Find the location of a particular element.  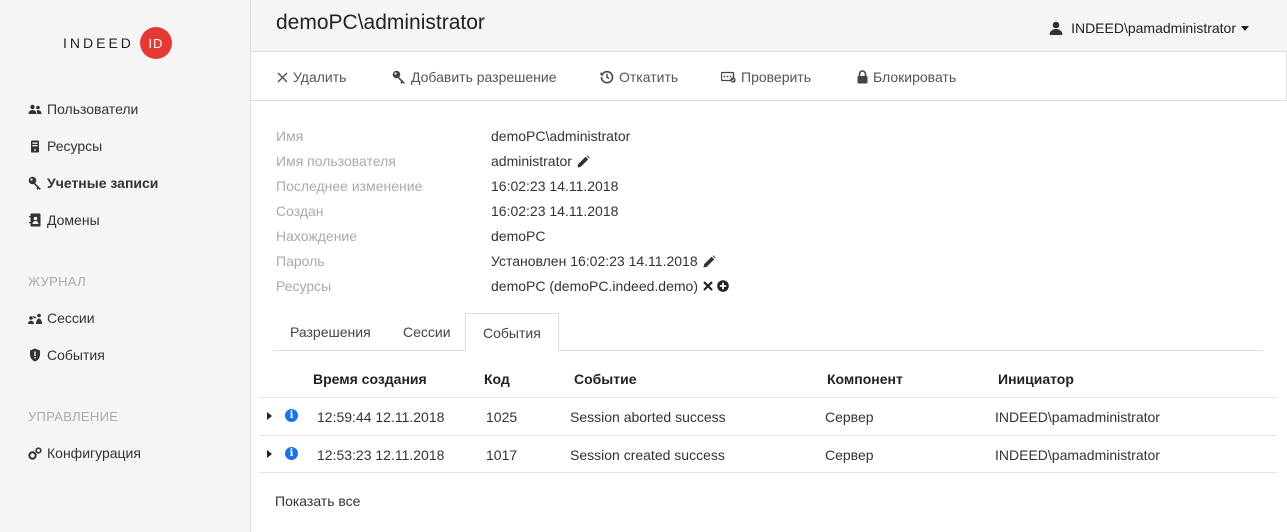

prop-value-password: Установлен 16:02:23 14.11.2018 is located at coordinates (603, 261).